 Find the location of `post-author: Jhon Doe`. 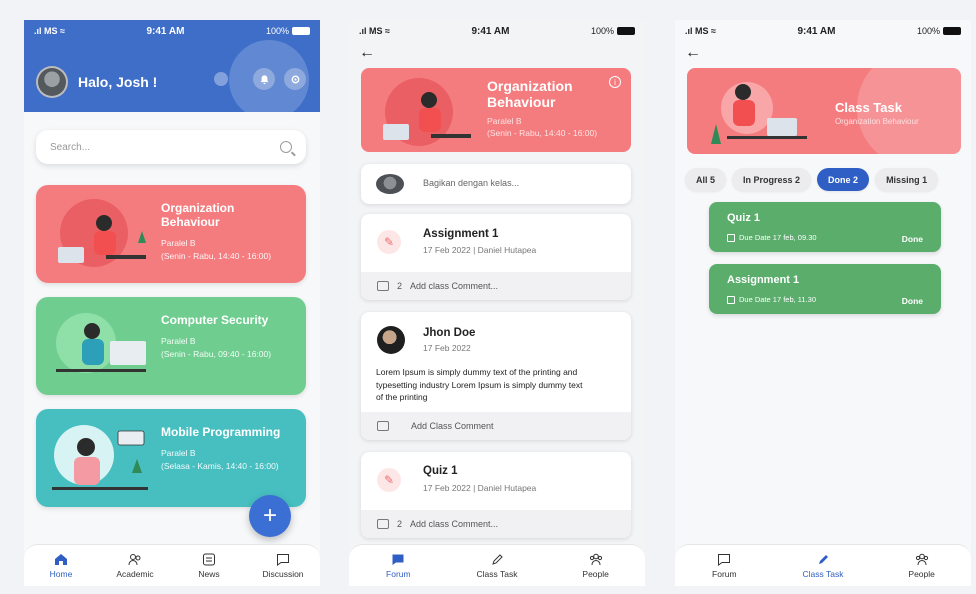

post-author: Jhon Doe is located at coordinates (449, 333).